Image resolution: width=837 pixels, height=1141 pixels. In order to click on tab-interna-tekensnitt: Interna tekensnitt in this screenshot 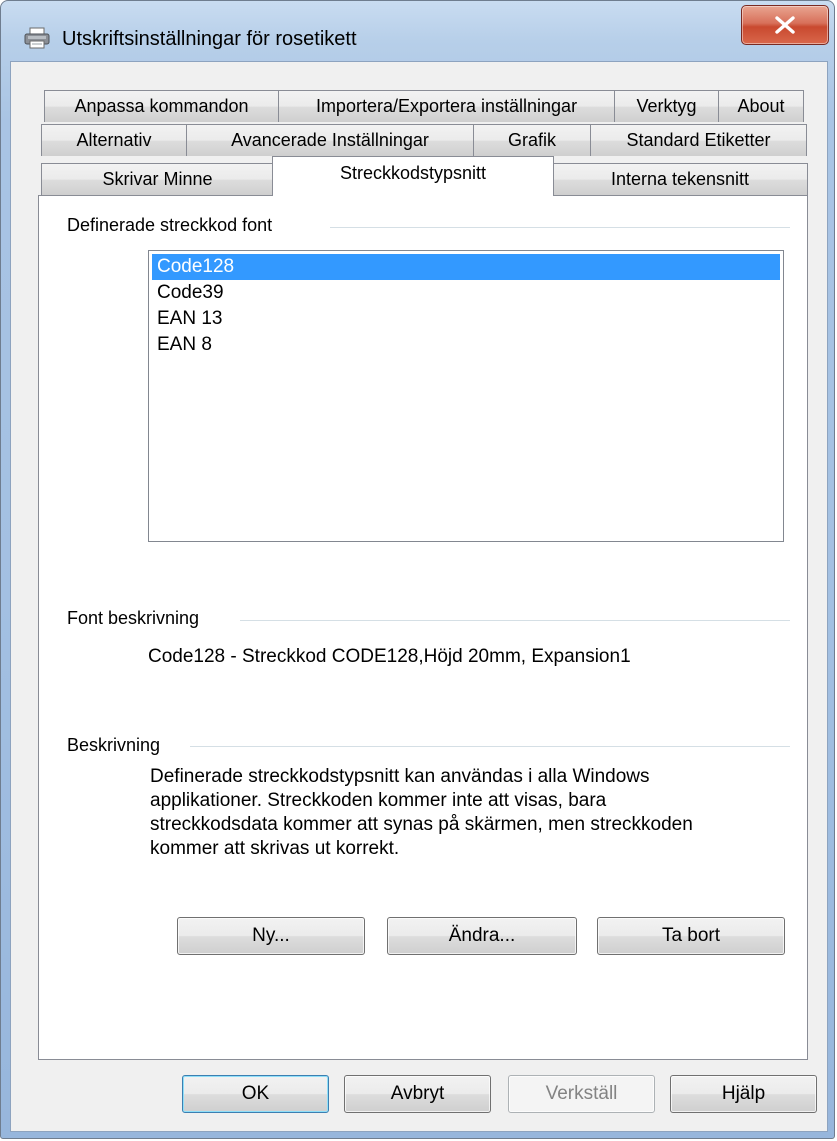, I will do `click(680, 179)`.